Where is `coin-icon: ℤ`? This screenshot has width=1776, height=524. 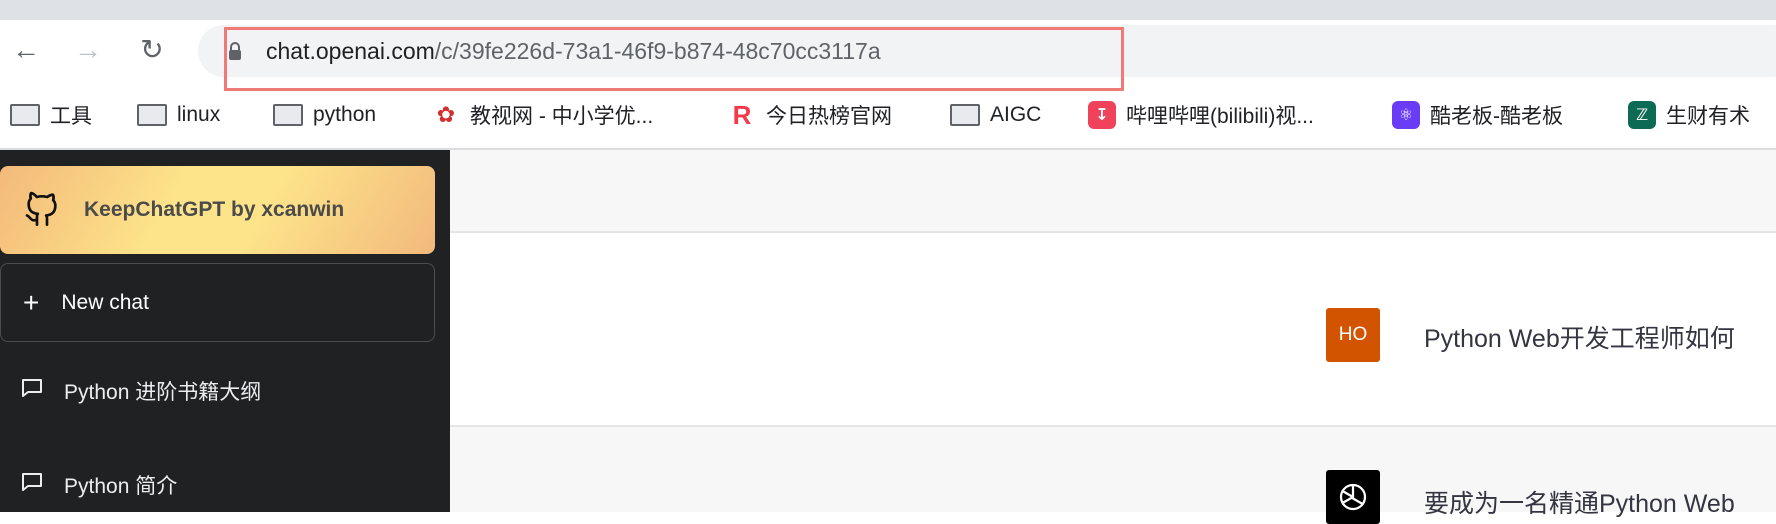 coin-icon: ℤ is located at coordinates (1642, 115).